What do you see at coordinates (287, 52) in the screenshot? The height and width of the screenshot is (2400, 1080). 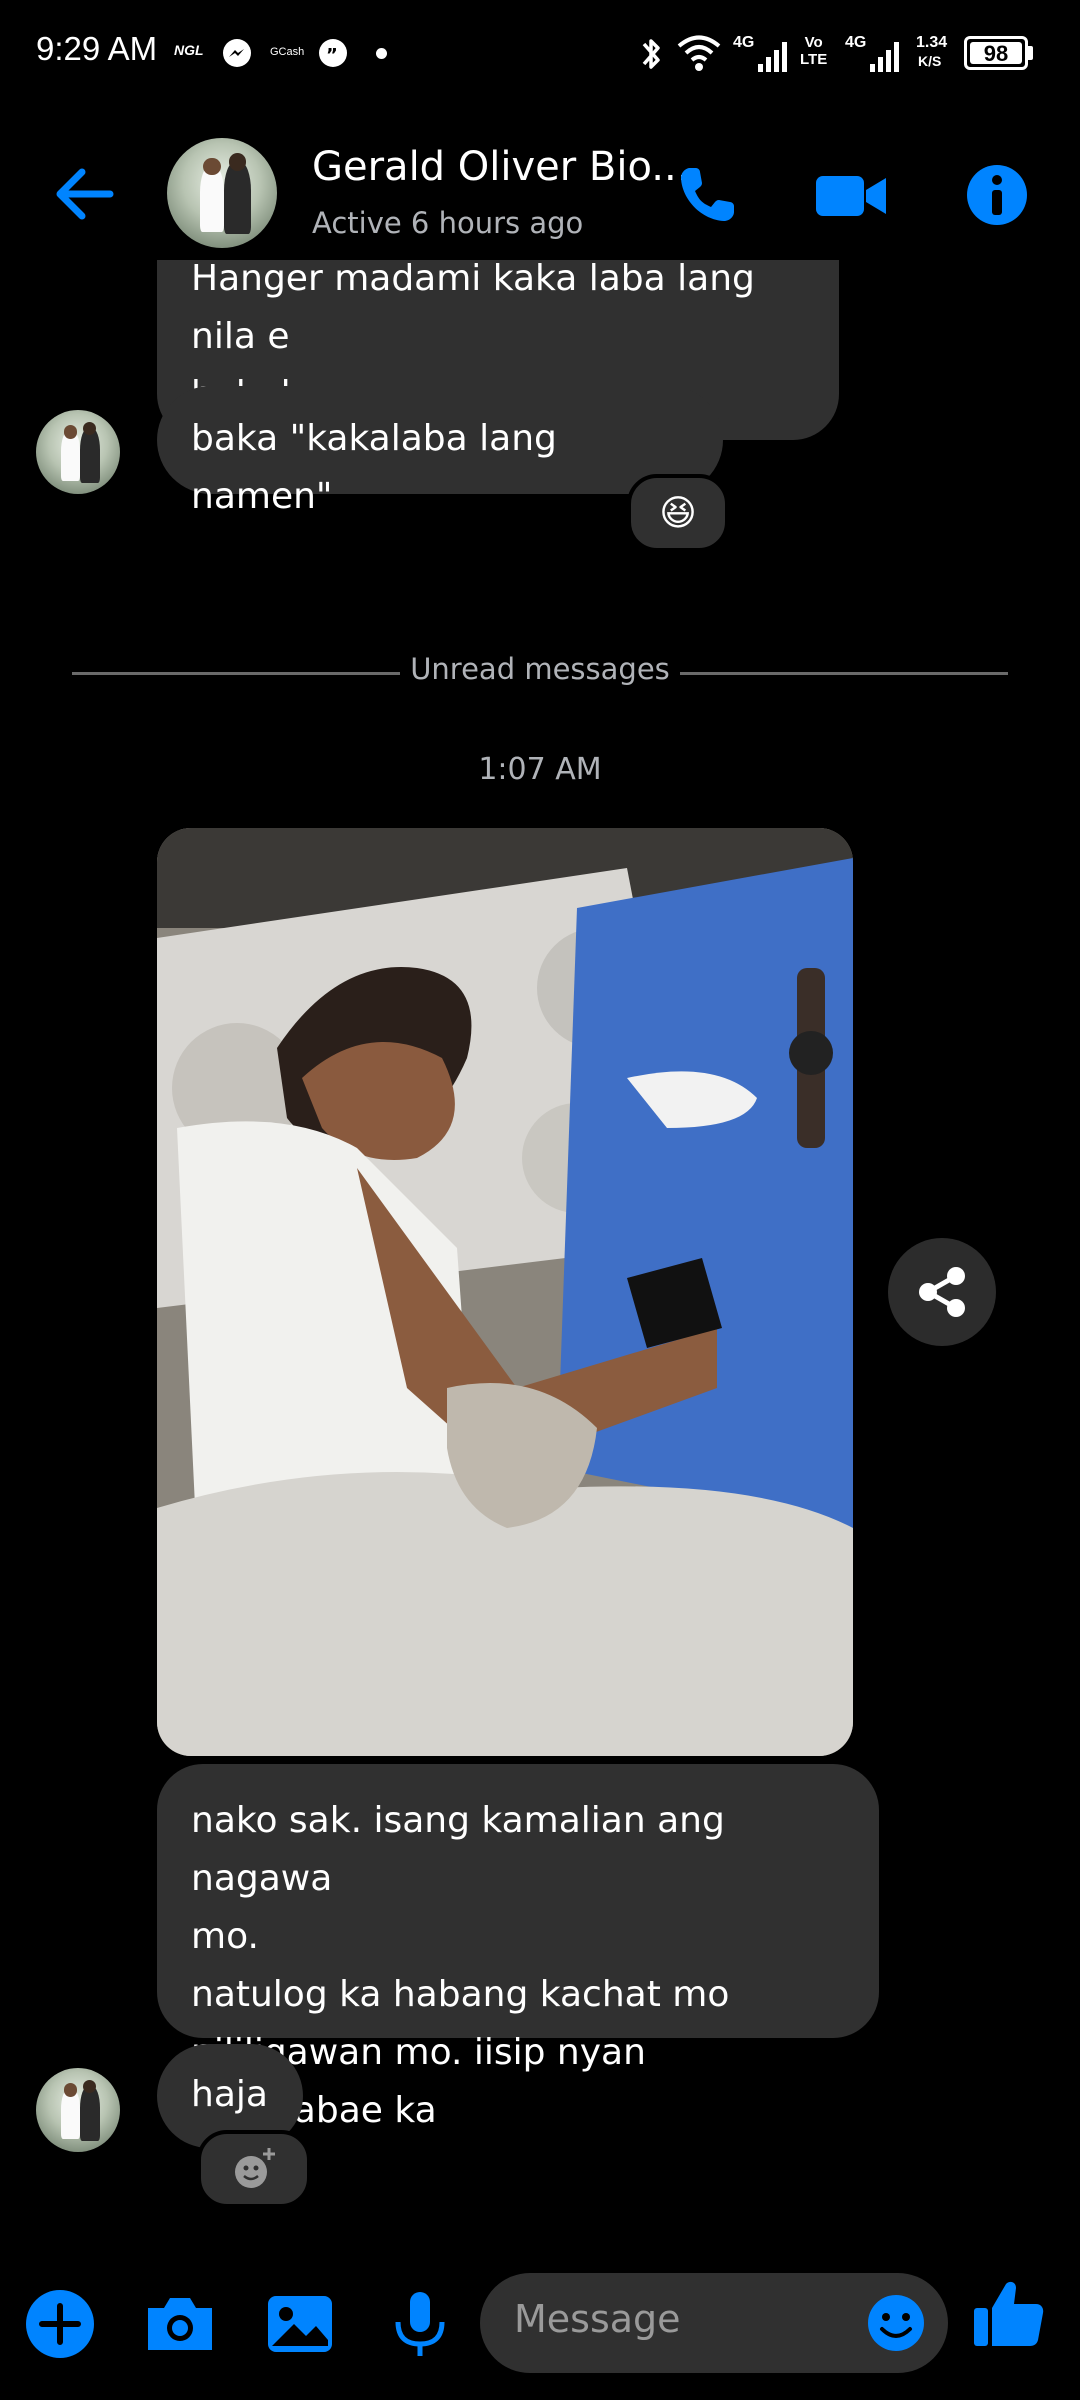 I see `gcash-app-badge: GCash` at bounding box center [287, 52].